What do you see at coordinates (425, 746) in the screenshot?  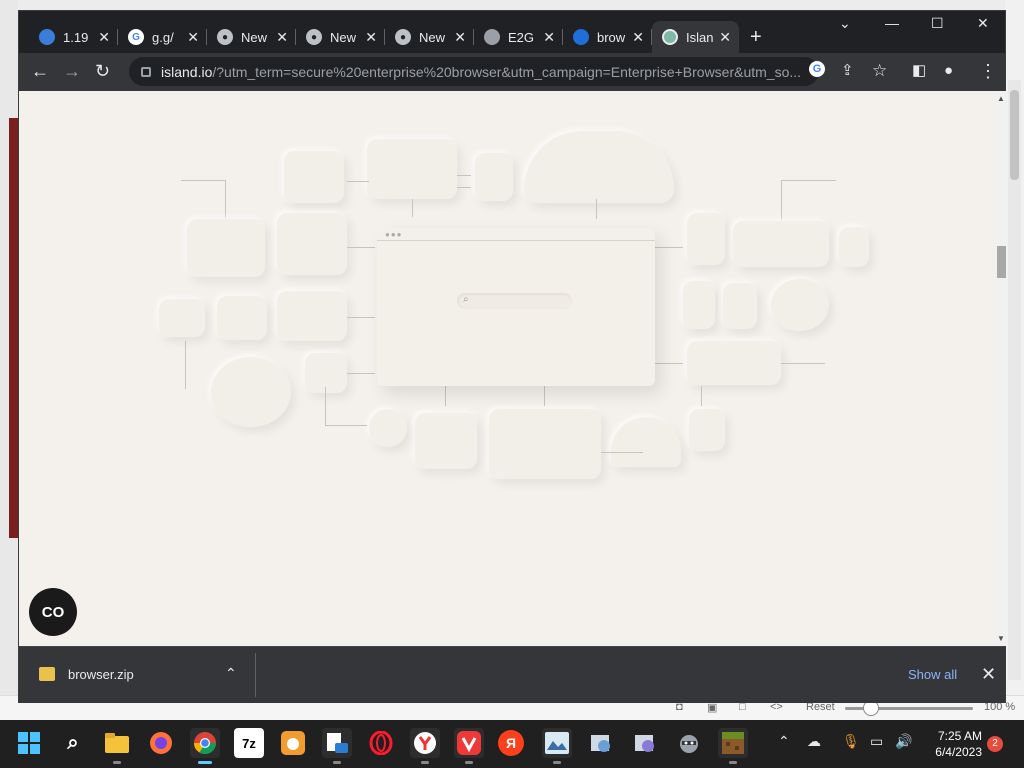 I see `yandex-icon` at bounding box center [425, 746].